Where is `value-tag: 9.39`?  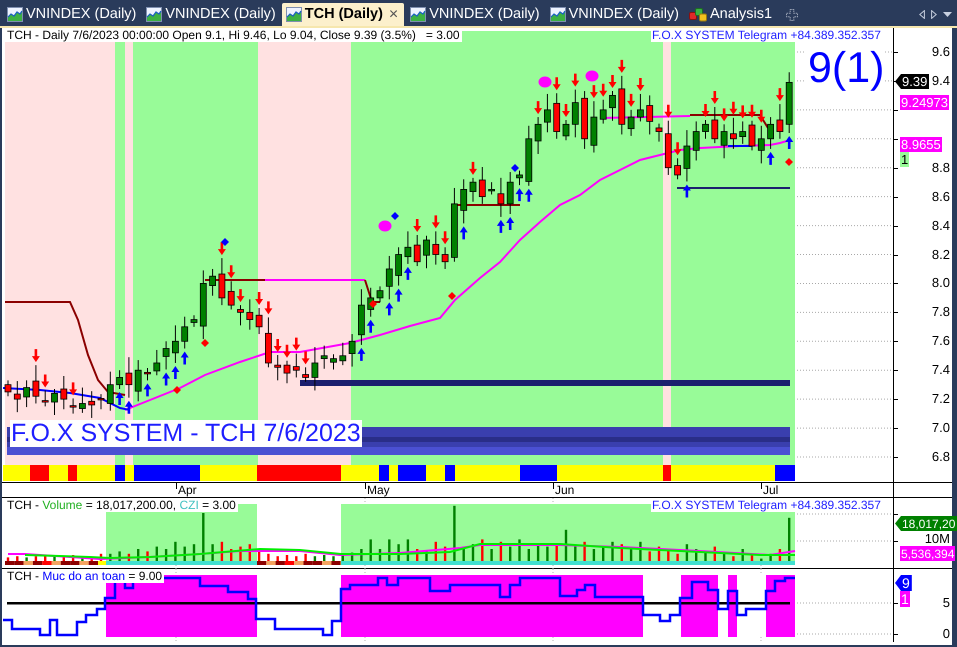 value-tag: 9.39 is located at coordinates (912, 81).